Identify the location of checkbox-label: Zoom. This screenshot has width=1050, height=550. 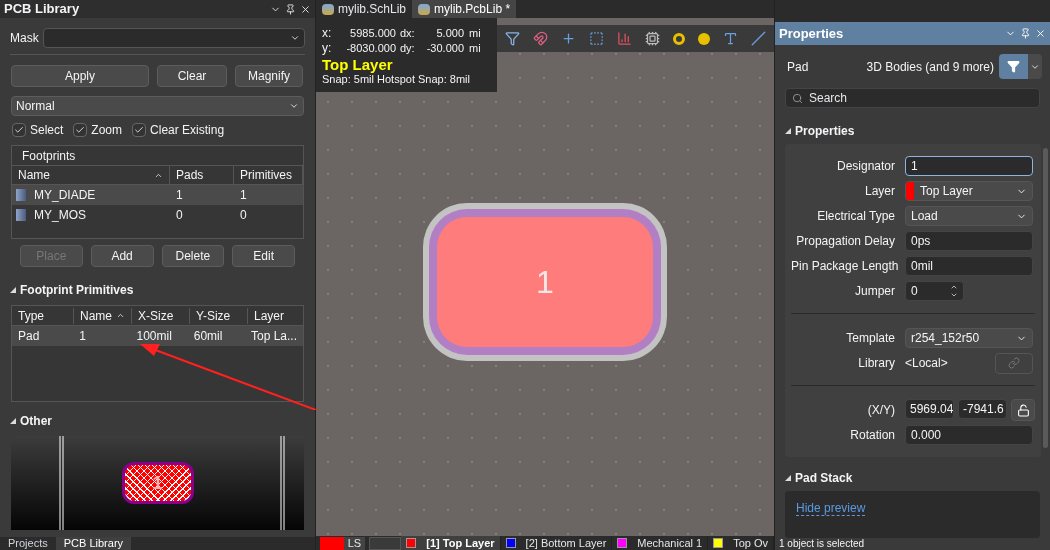
(107, 130).